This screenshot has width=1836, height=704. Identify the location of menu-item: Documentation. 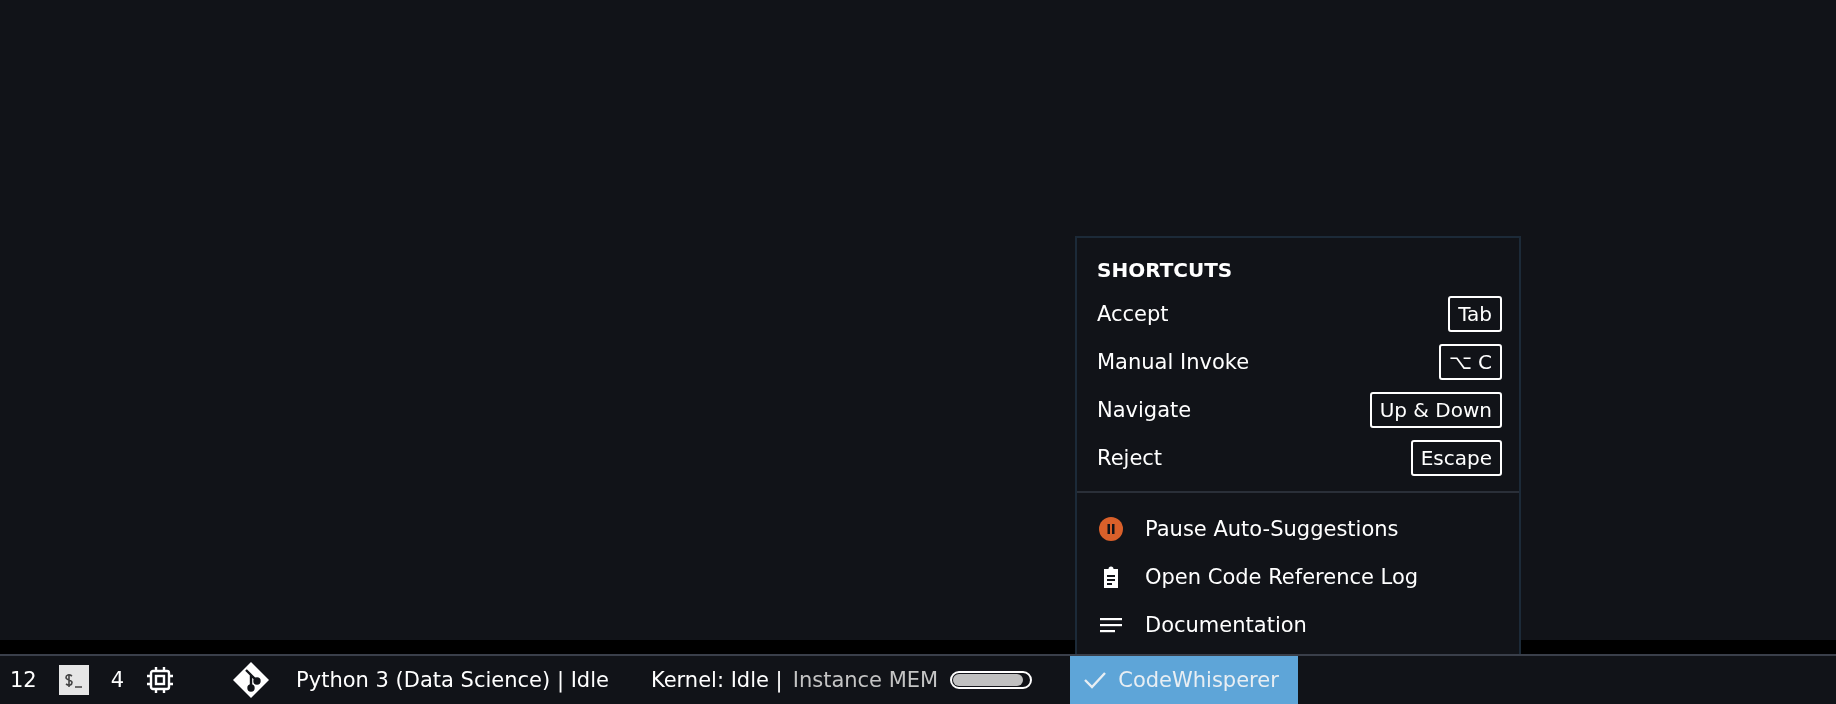
(1309, 625).